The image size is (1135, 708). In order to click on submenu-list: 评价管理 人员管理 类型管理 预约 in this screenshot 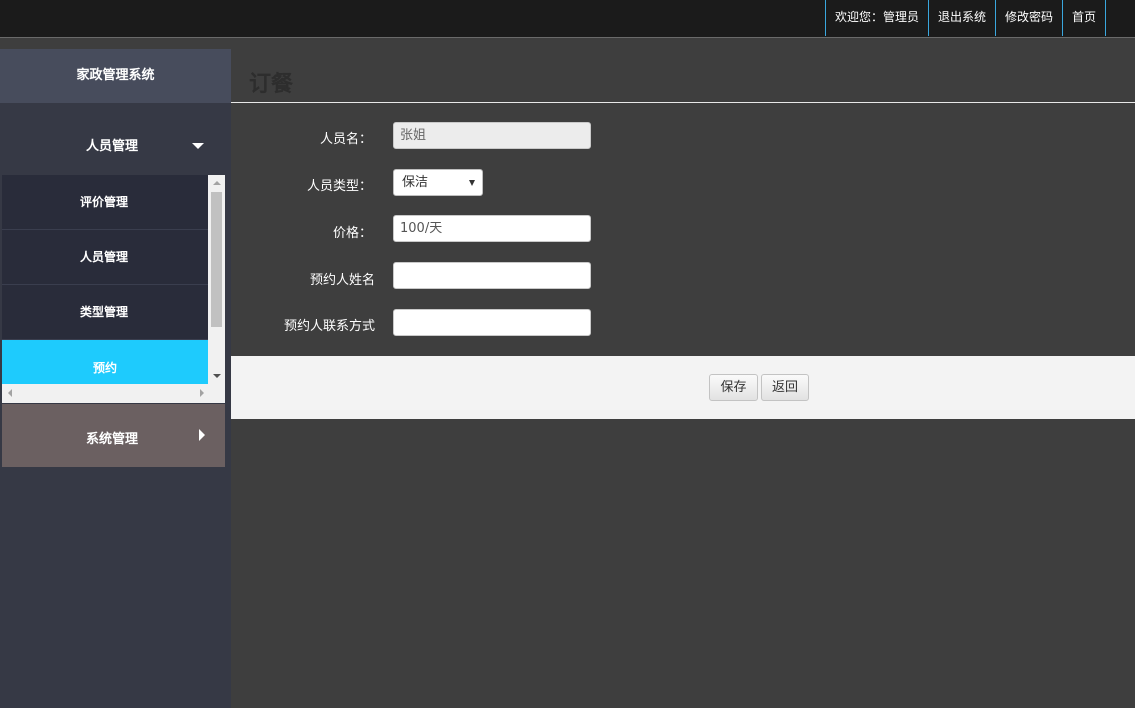, I will do `click(105, 279)`.